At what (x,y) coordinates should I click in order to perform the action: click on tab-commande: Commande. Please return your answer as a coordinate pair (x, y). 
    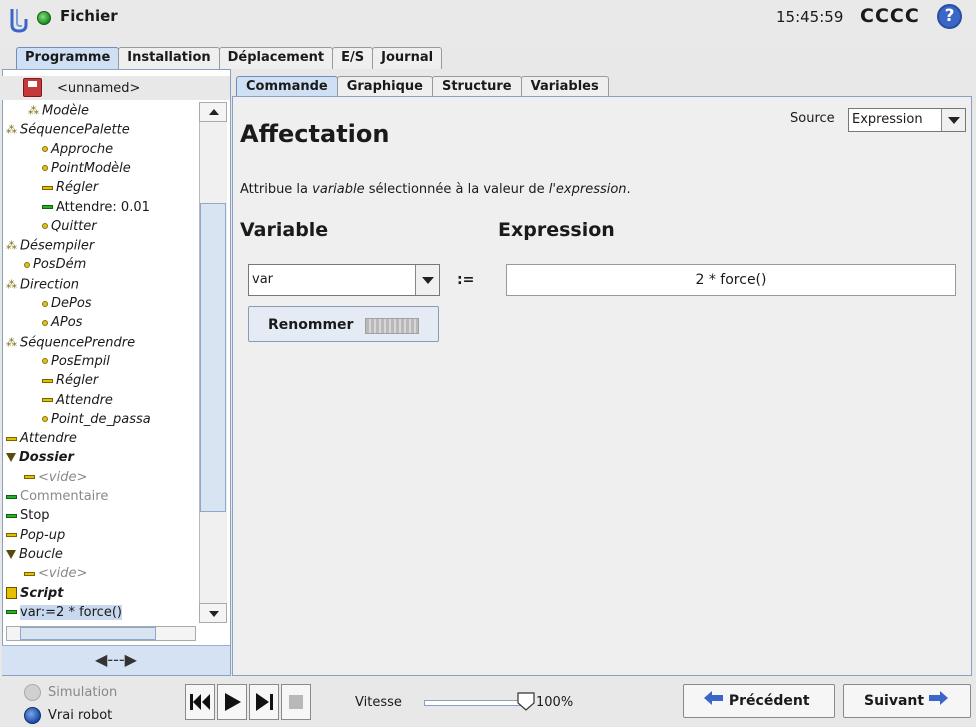
    Looking at the image, I should click on (287, 86).